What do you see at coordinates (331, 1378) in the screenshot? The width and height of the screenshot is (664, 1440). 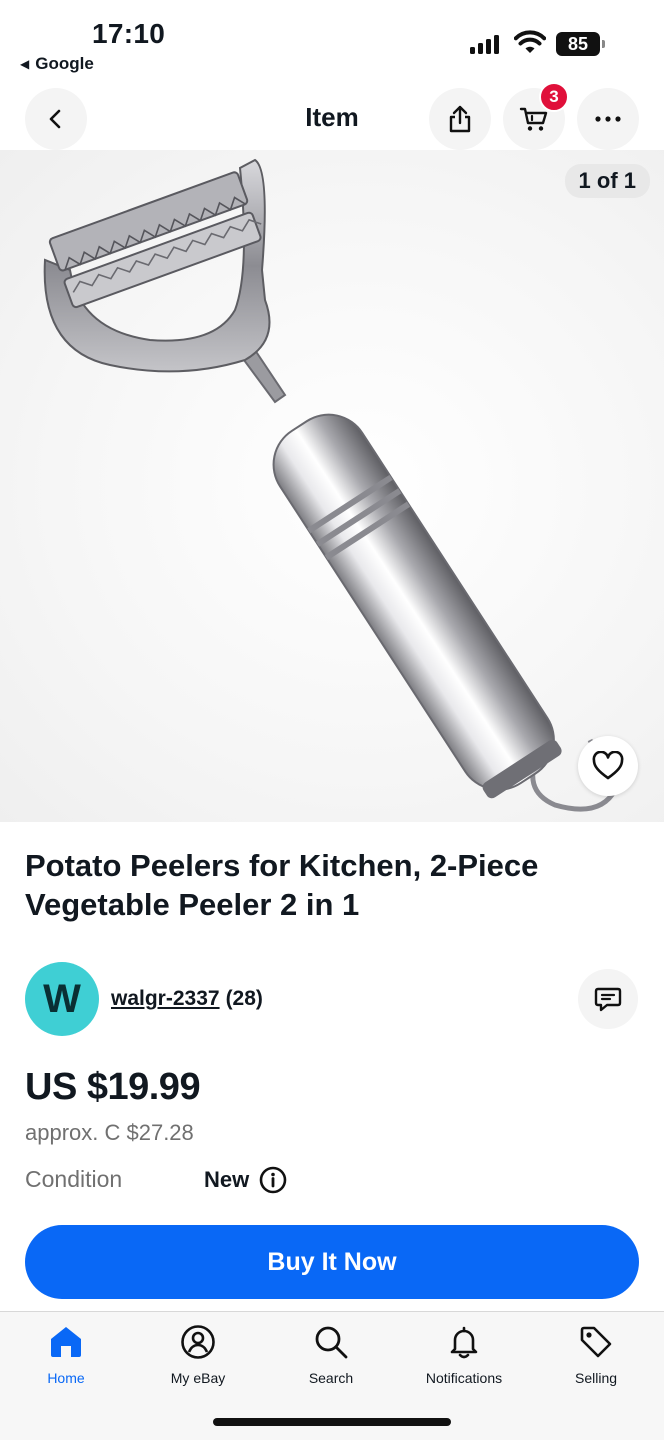 I see `tab-label: Search` at bounding box center [331, 1378].